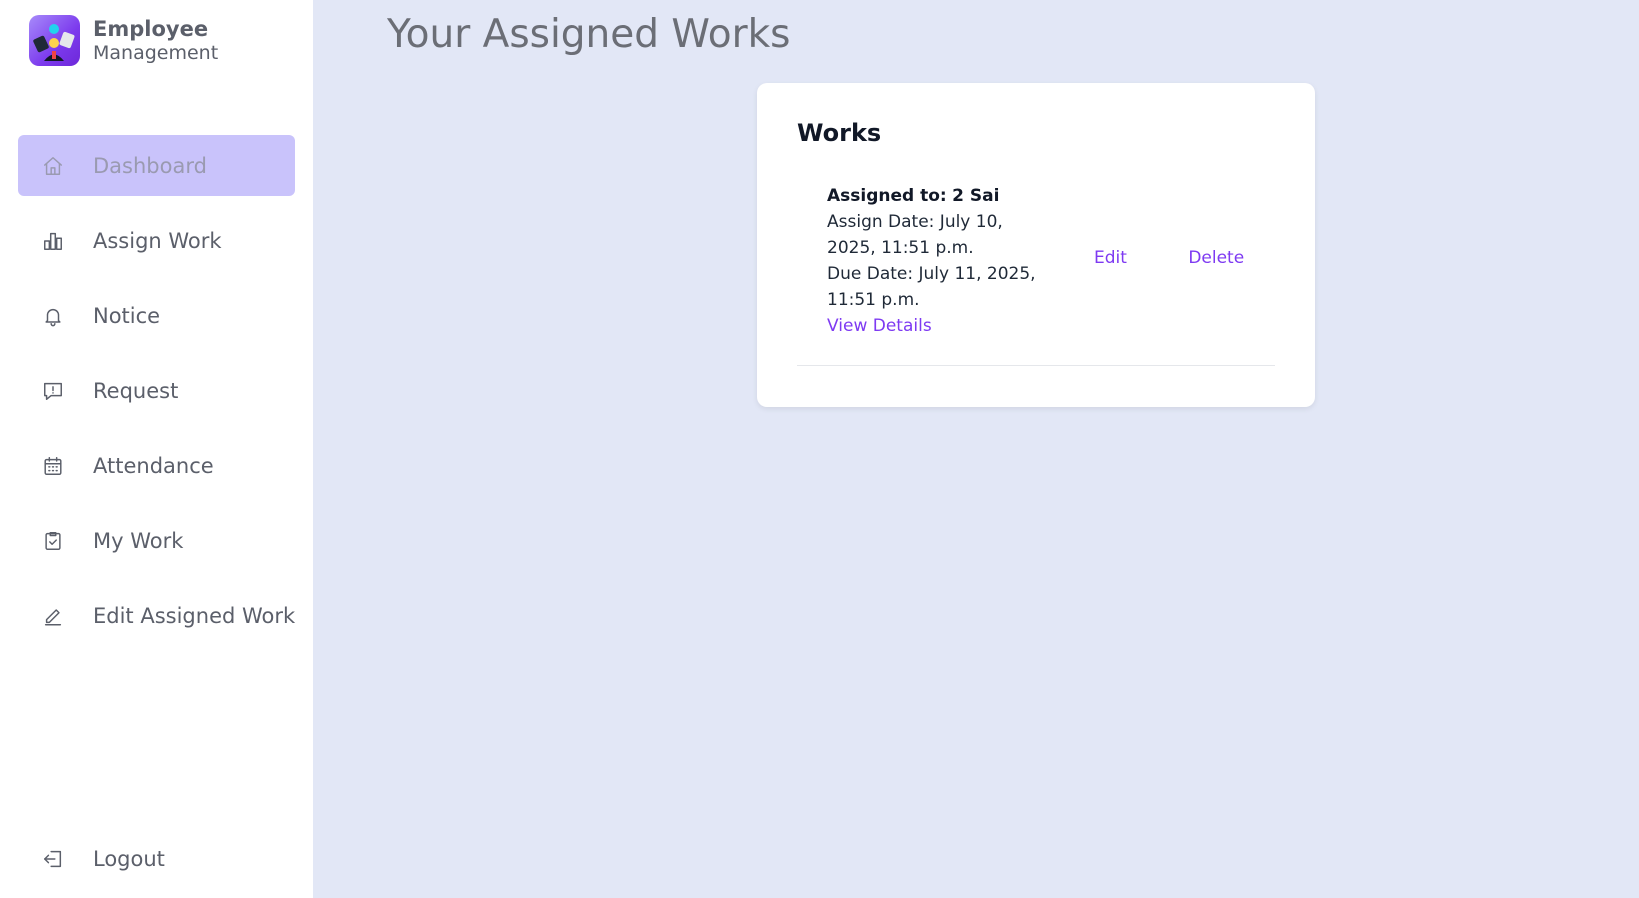  Describe the element at coordinates (53, 541) in the screenshot. I see `clipboard-check-icon` at that location.